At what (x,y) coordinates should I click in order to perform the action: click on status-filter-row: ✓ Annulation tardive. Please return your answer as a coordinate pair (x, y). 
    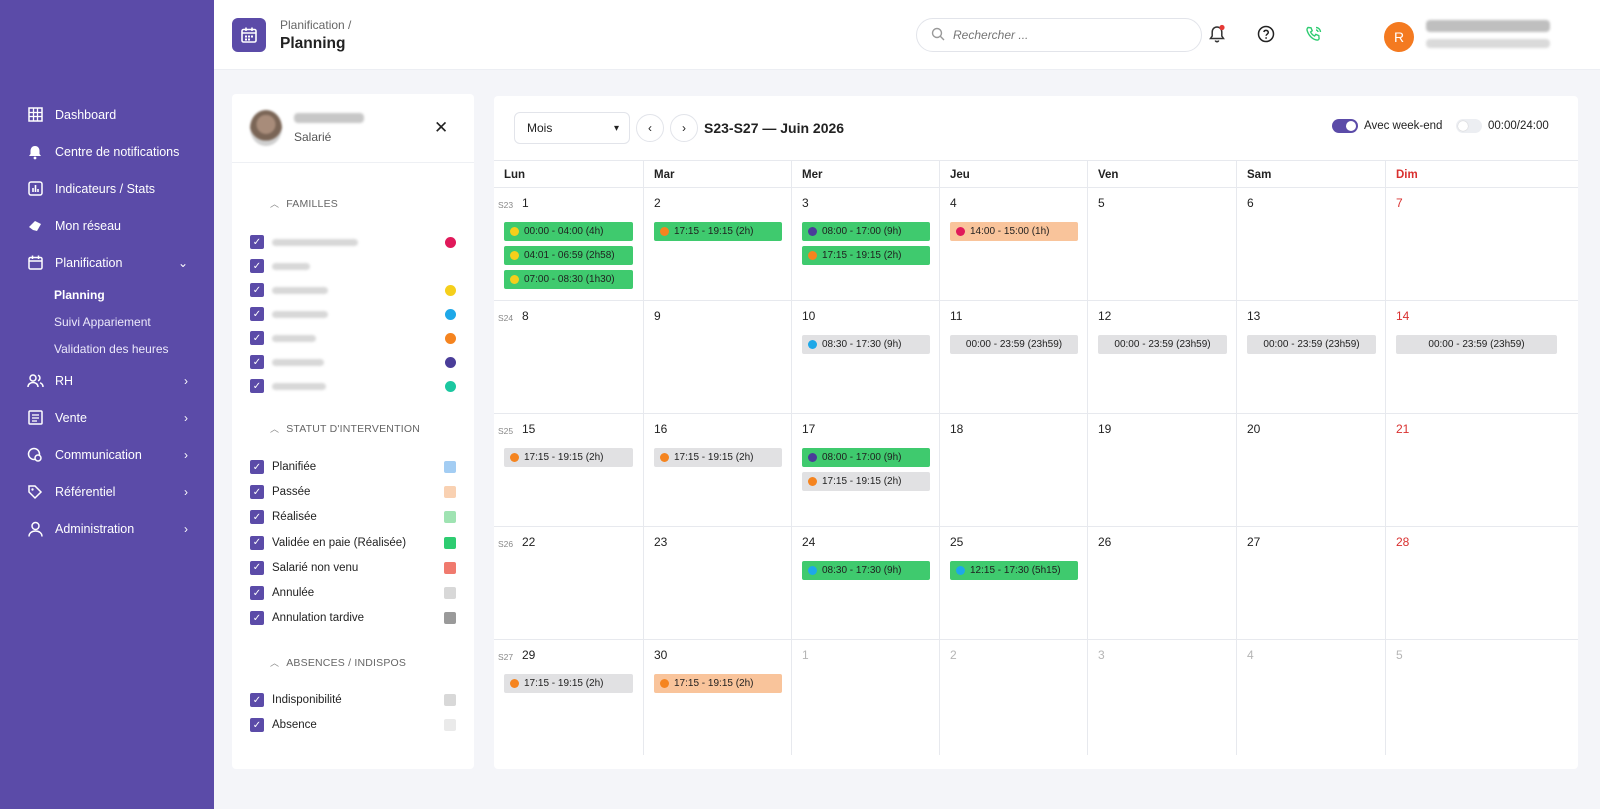
    Looking at the image, I should click on (353, 618).